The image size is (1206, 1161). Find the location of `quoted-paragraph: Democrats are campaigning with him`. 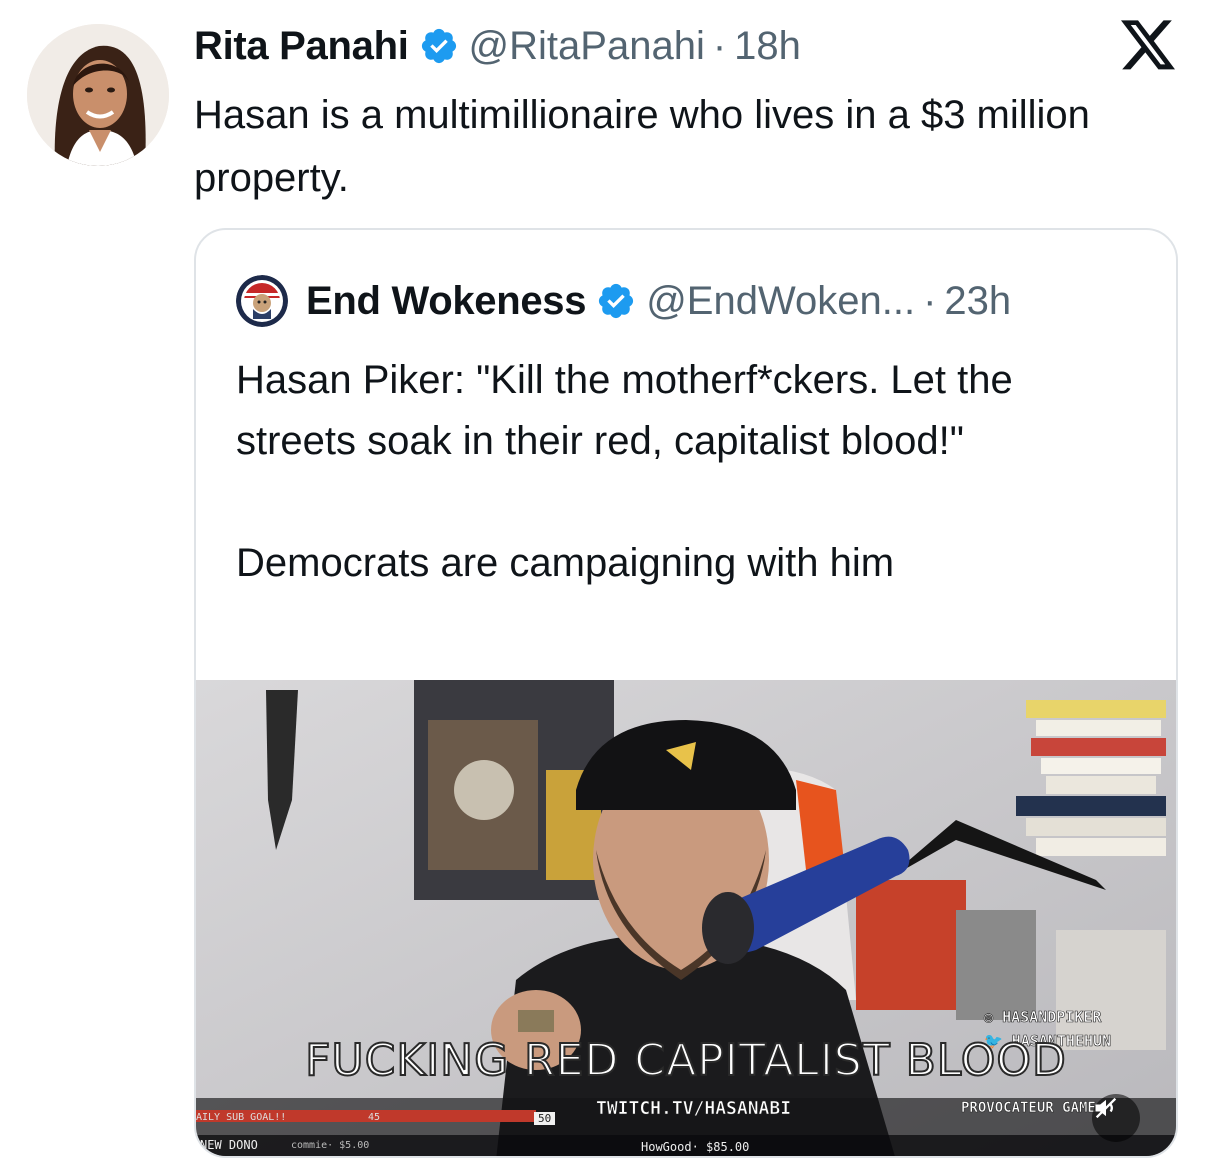

quoted-paragraph: Democrats are campaigning with him is located at coordinates (565, 563).